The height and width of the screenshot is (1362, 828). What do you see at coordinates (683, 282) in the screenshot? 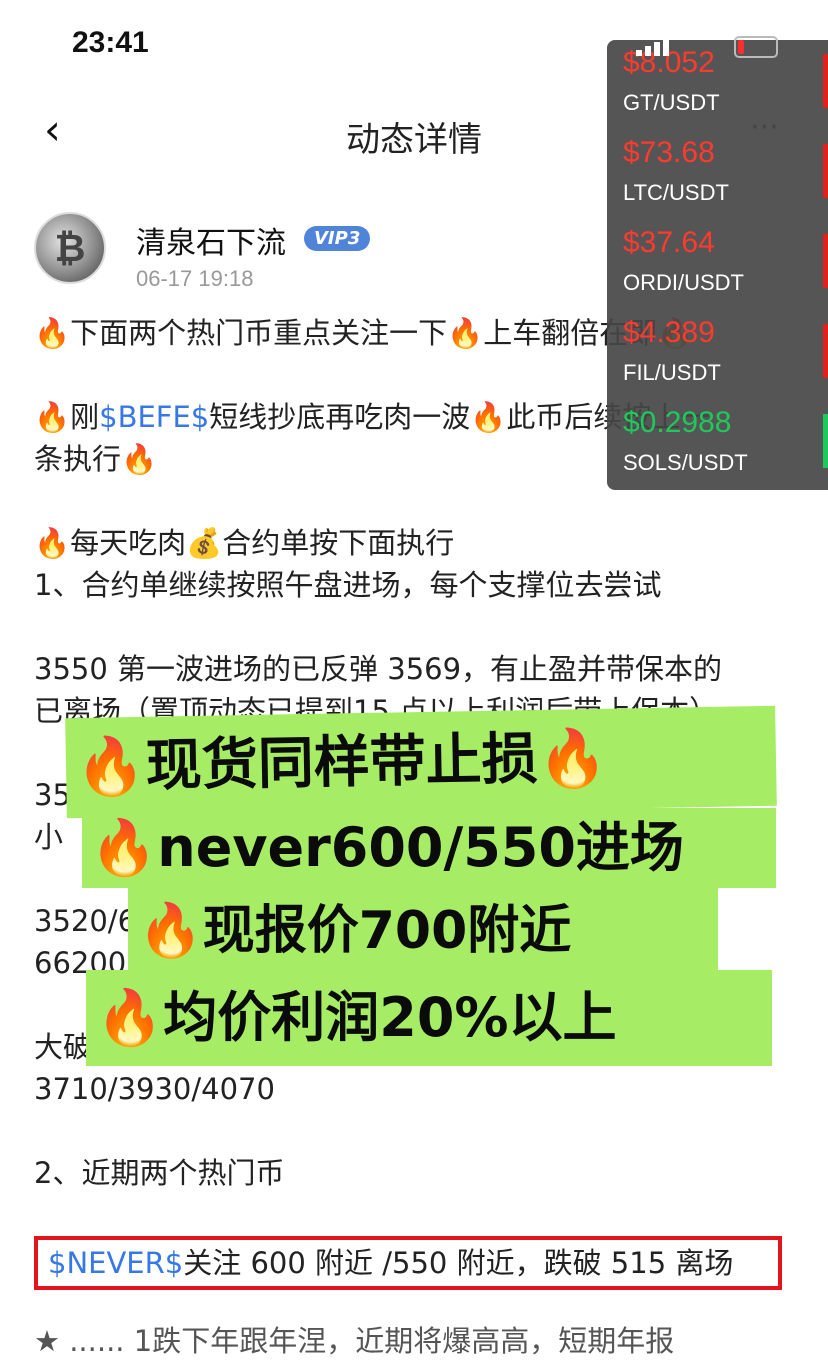
I see `ticker-pair: ORDI/USDT` at bounding box center [683, 282].